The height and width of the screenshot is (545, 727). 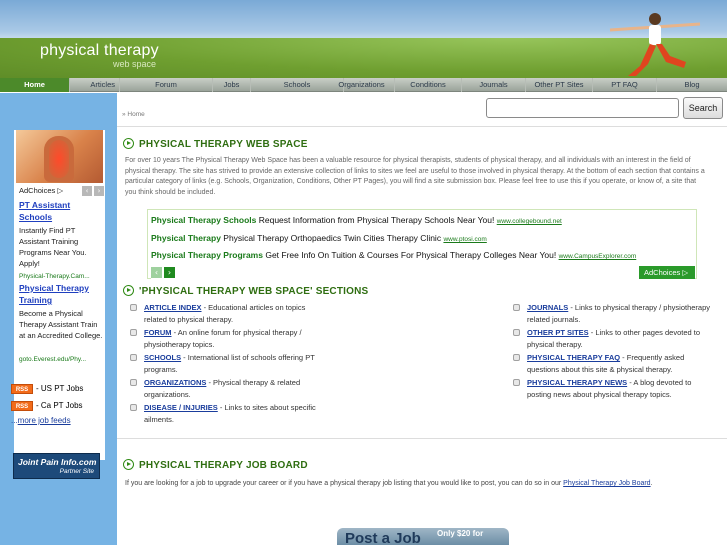 I want to click on search-input, so click(x=582, y=108).